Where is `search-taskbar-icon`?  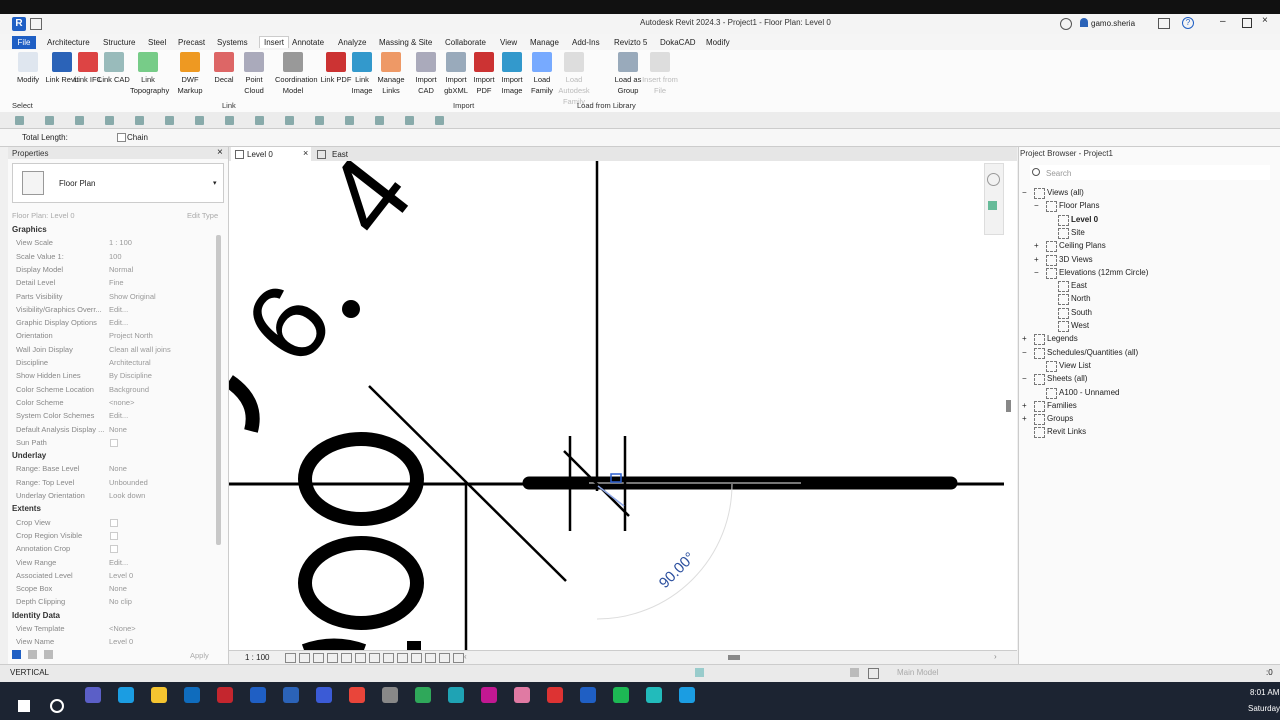
search-taskbar-icon is located at coordinates (57, 706).